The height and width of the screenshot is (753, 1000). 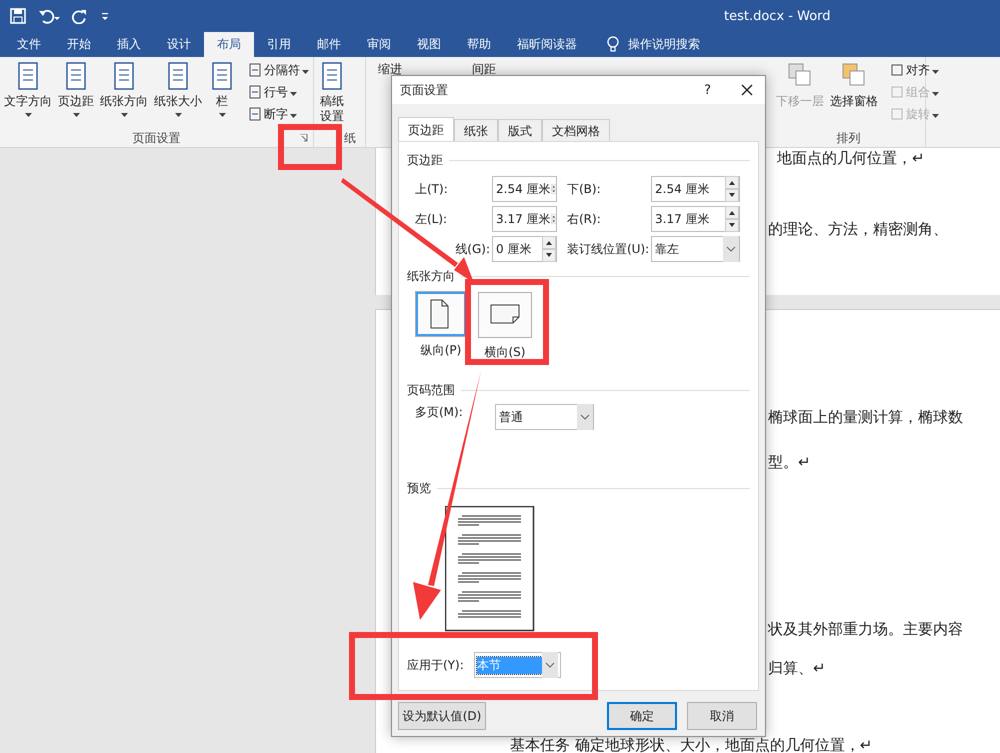 What do you see at coordinates (279, 44) in the screenshot?
I see `ribbon-tab: 引用` at bounding box center [279, 44].